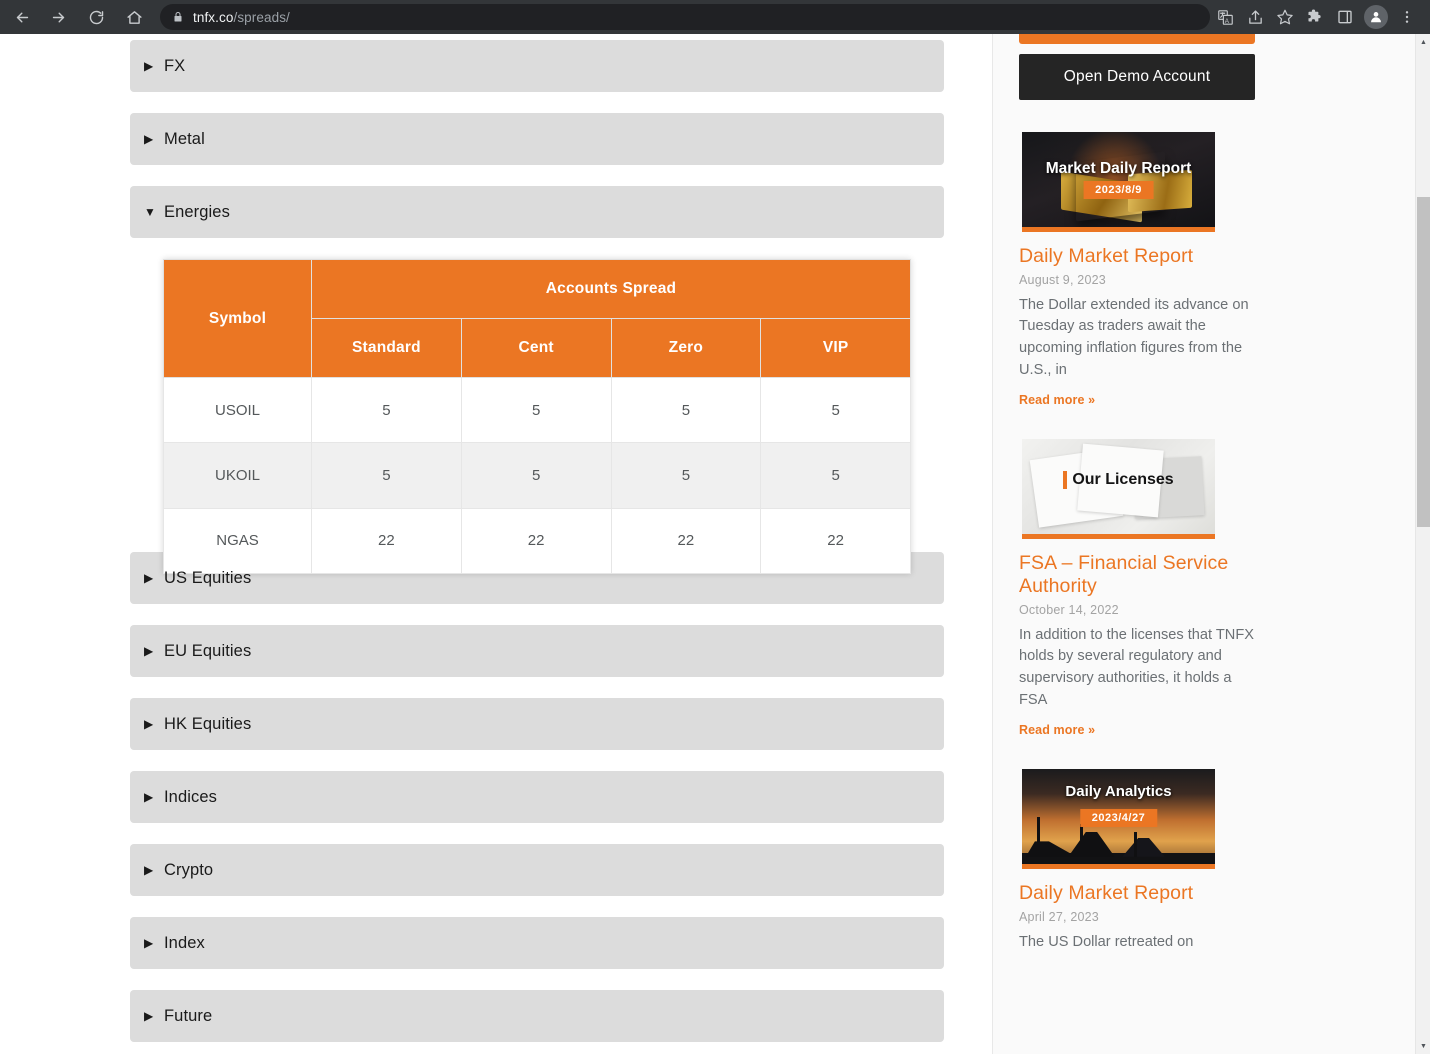 This screenshot has height=1054, width=1430. I want to click on table-row: UKOIL 5 5 5 5, so click(537, 475).